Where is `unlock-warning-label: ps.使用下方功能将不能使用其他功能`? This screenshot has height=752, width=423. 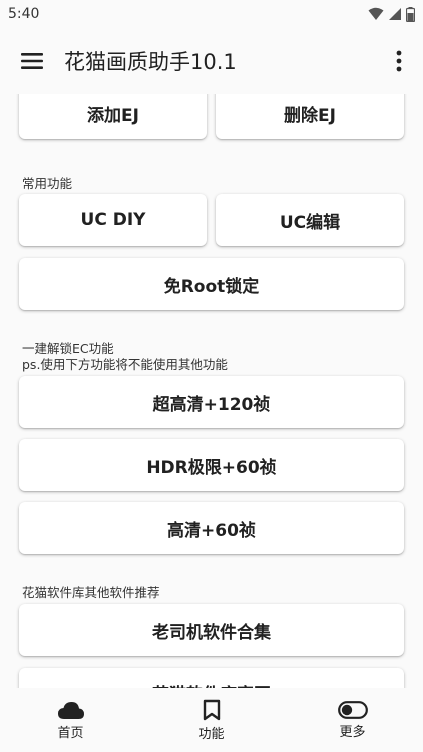 unlock-warning-label: ps.使用下方功能将不能使用其他功能 is located at coordinates (125, 364).